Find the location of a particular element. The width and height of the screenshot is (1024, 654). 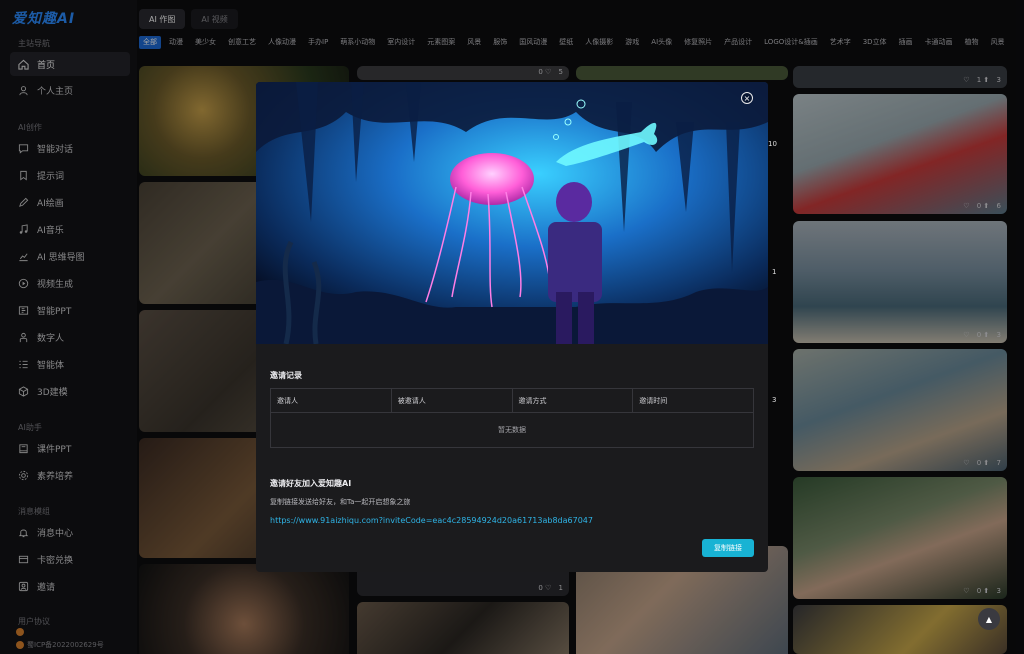

invite-records-title: 邀请记录 is located at coordinates (286, 375).